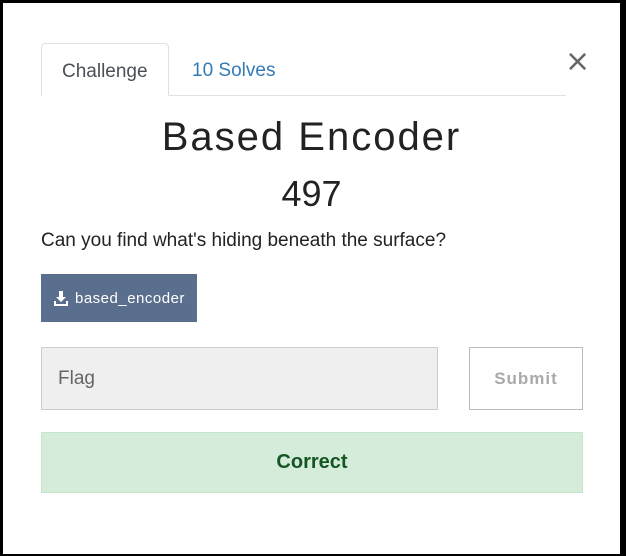 This screenshot has width=626, height=556. I want to click on challenge-tabs: Challenge 10 Solves, so click(303, 69).